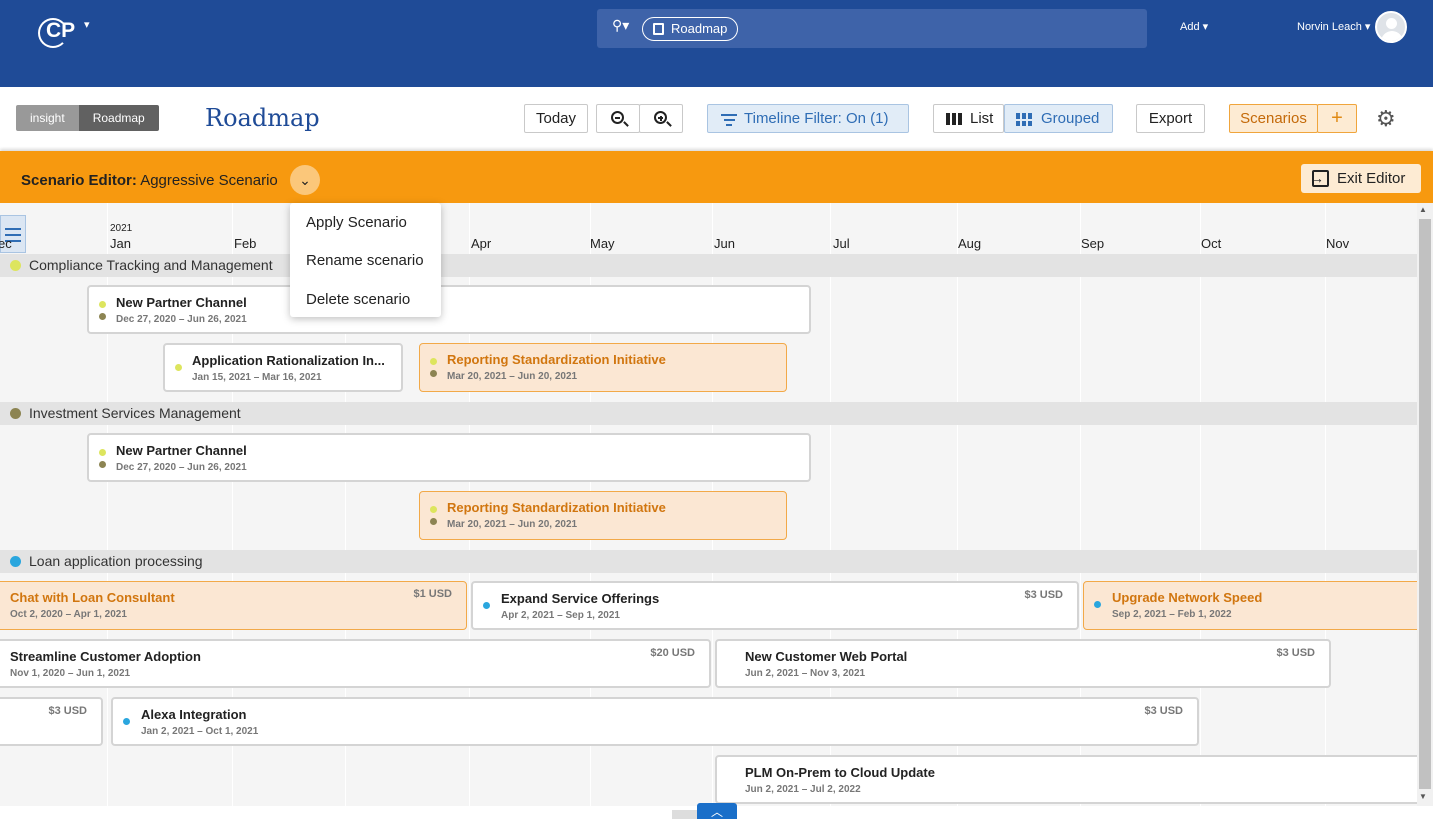  Describe the element at coordinates (708, 265) in the screenshot. I see `group-header: Compliance Tracking and Management` at that location.